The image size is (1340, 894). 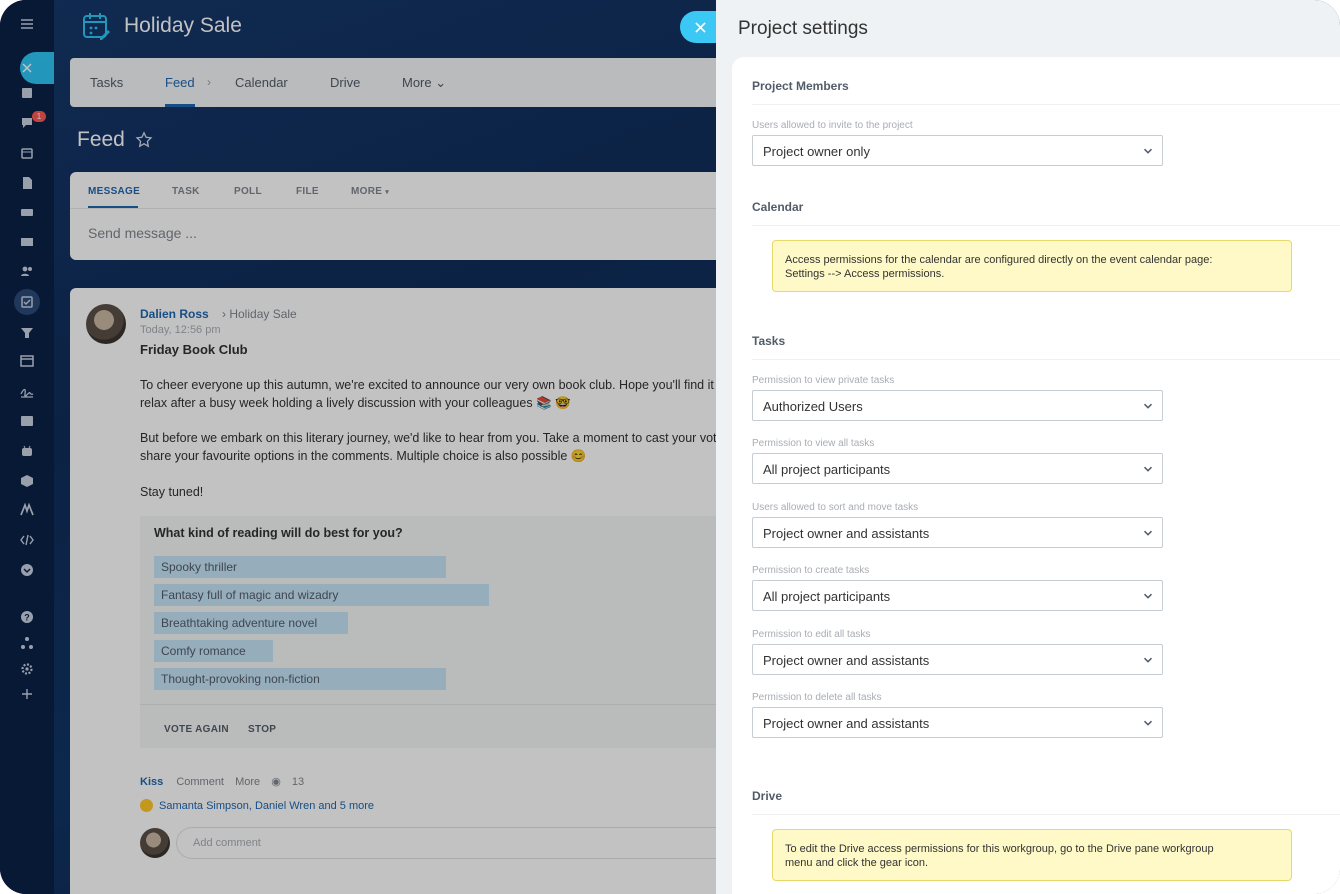 I want to click on create-tasks-select: All project participants, so click(x=957, y=595).